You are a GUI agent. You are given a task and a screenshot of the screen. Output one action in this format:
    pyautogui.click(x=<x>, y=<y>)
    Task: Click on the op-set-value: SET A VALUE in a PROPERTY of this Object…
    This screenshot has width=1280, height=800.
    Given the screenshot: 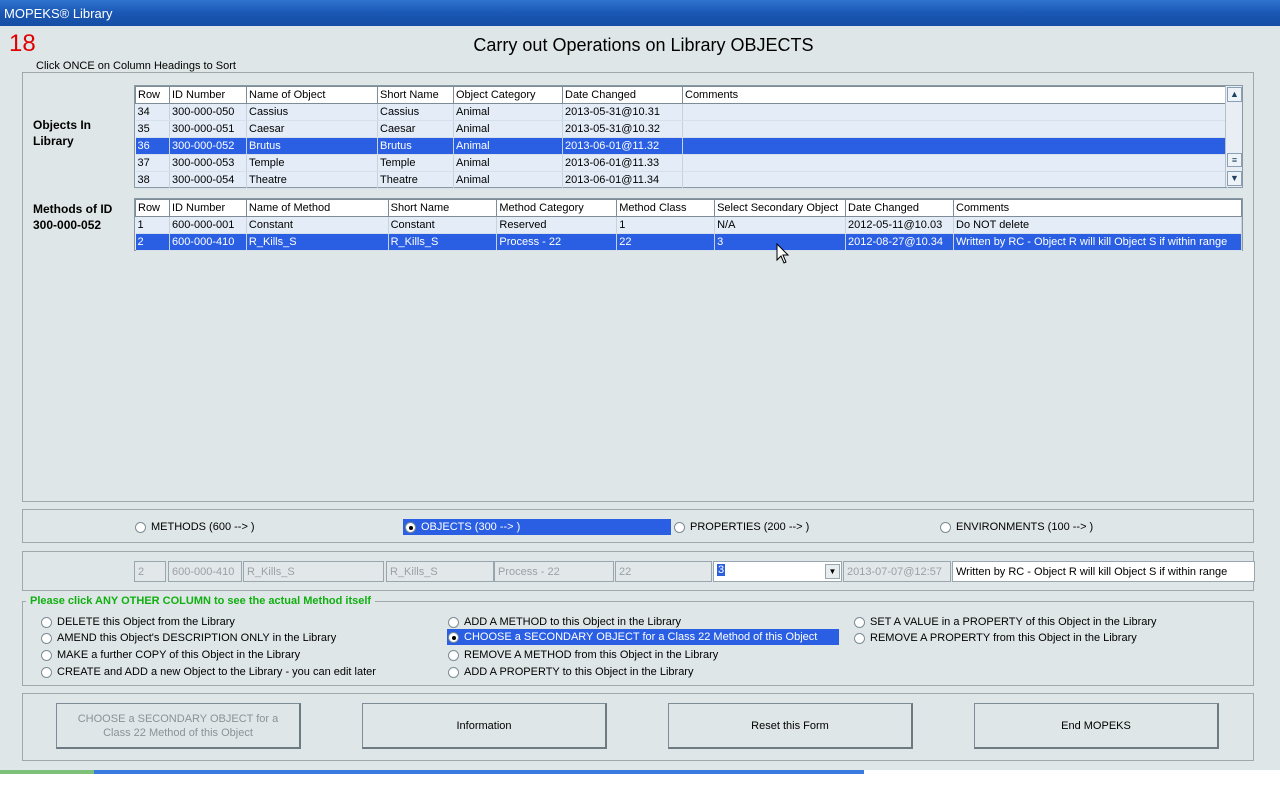 What is the action you would take?
    pyautogui.click(x=1005, y=622)
    